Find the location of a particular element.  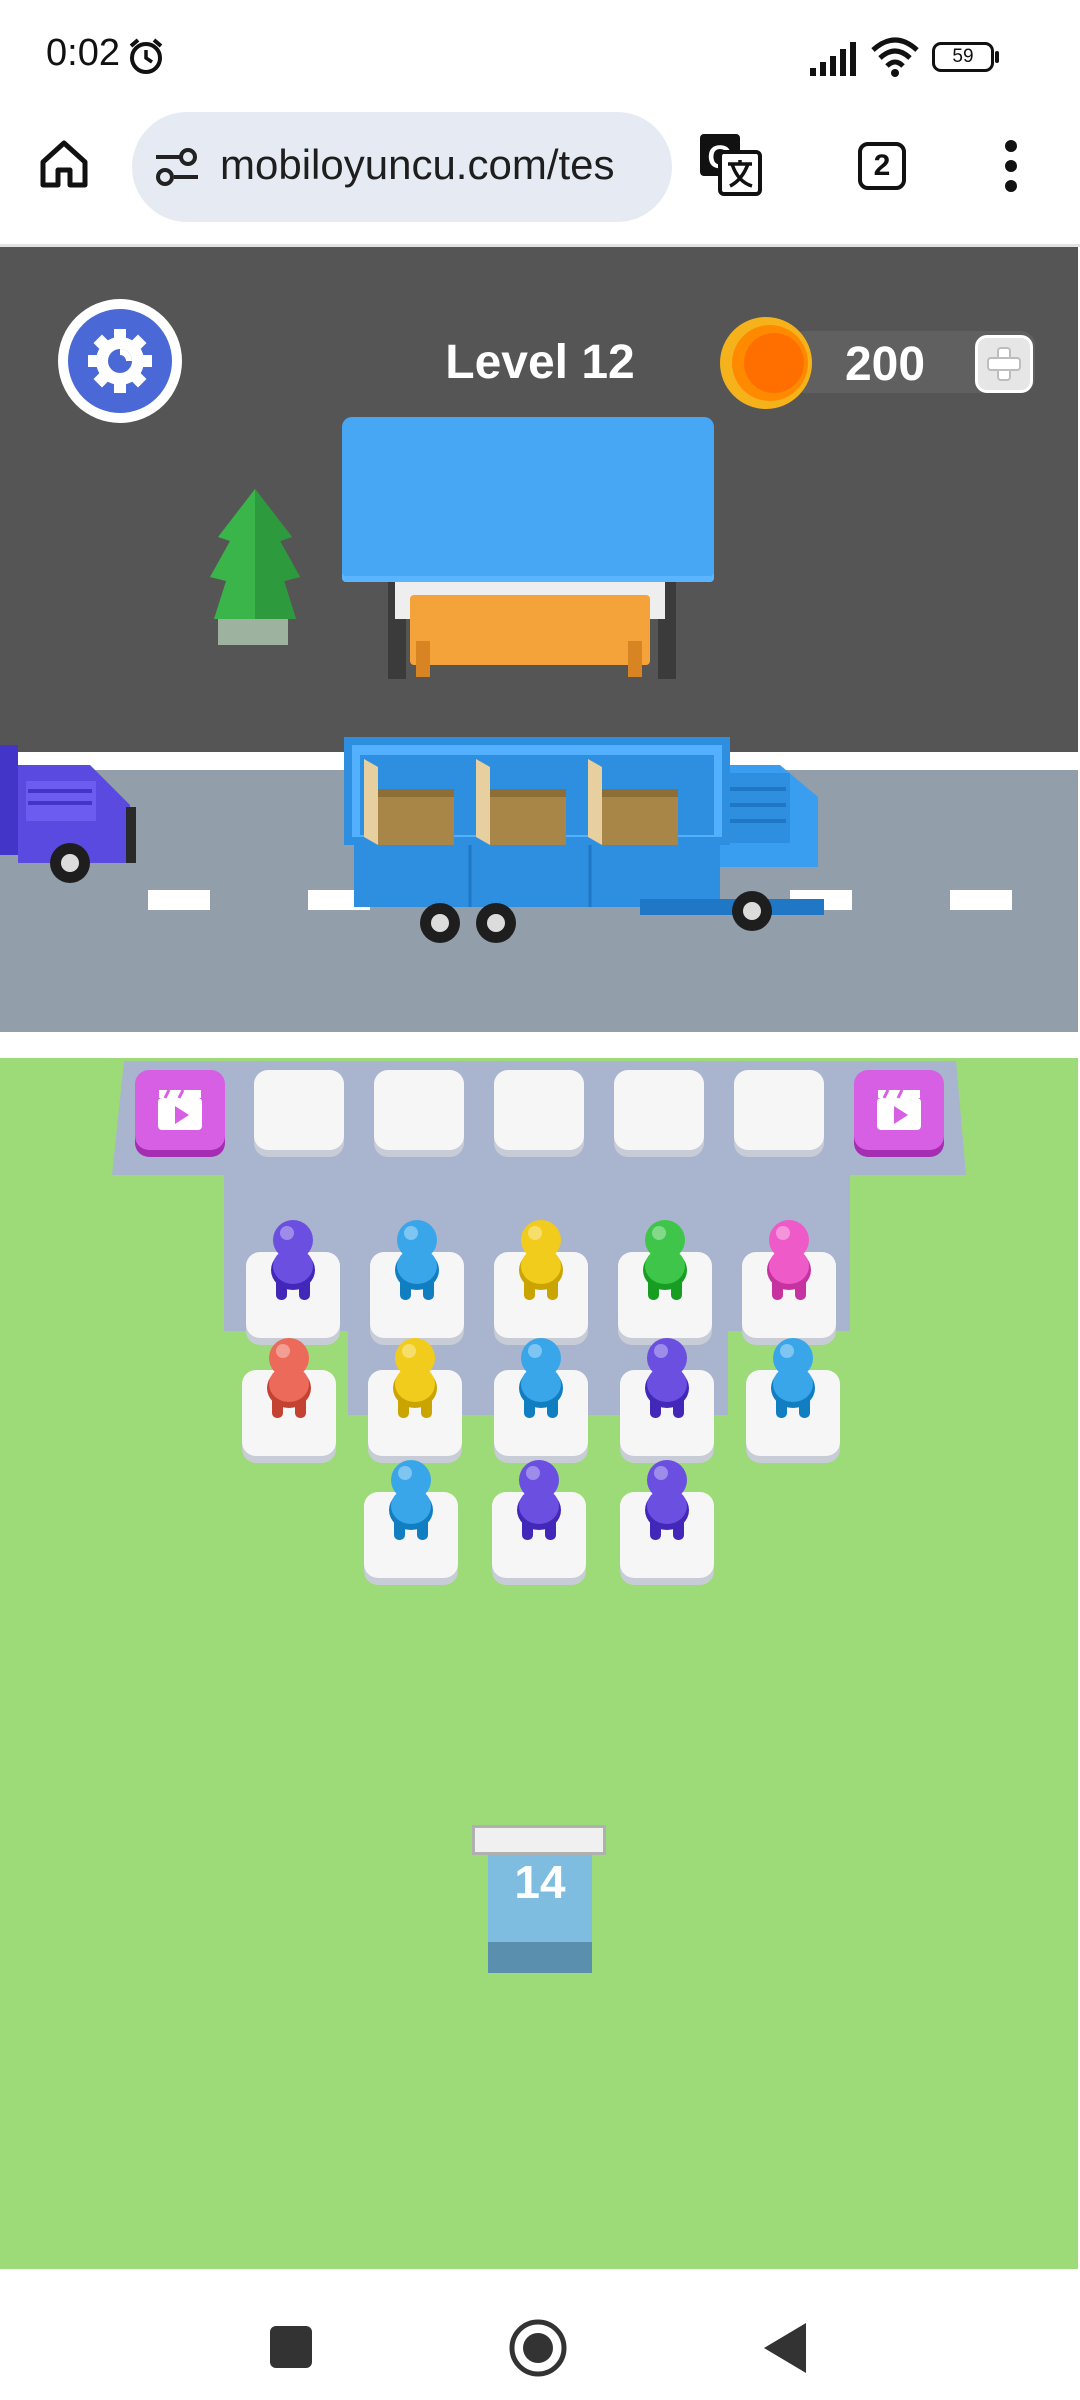

translate-icon: G is located at coordinates (730, 164).